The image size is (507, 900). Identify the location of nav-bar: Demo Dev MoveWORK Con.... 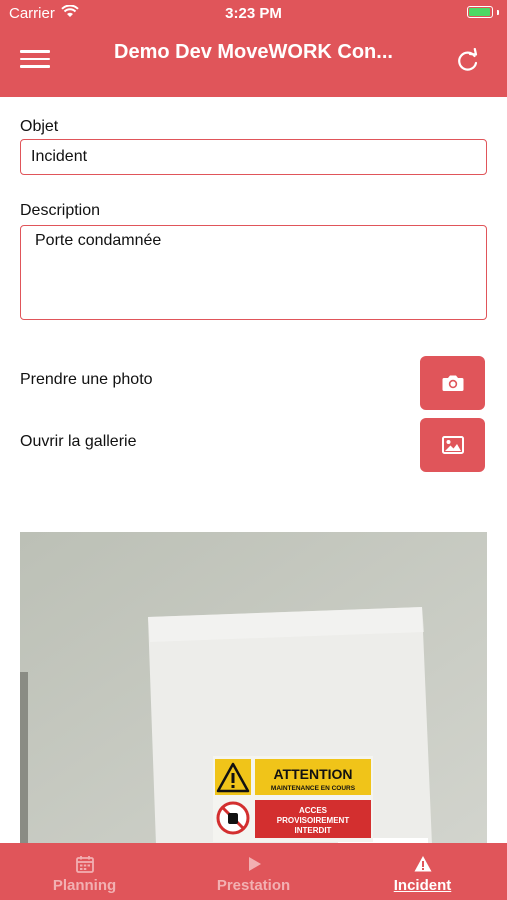
(253, 62).